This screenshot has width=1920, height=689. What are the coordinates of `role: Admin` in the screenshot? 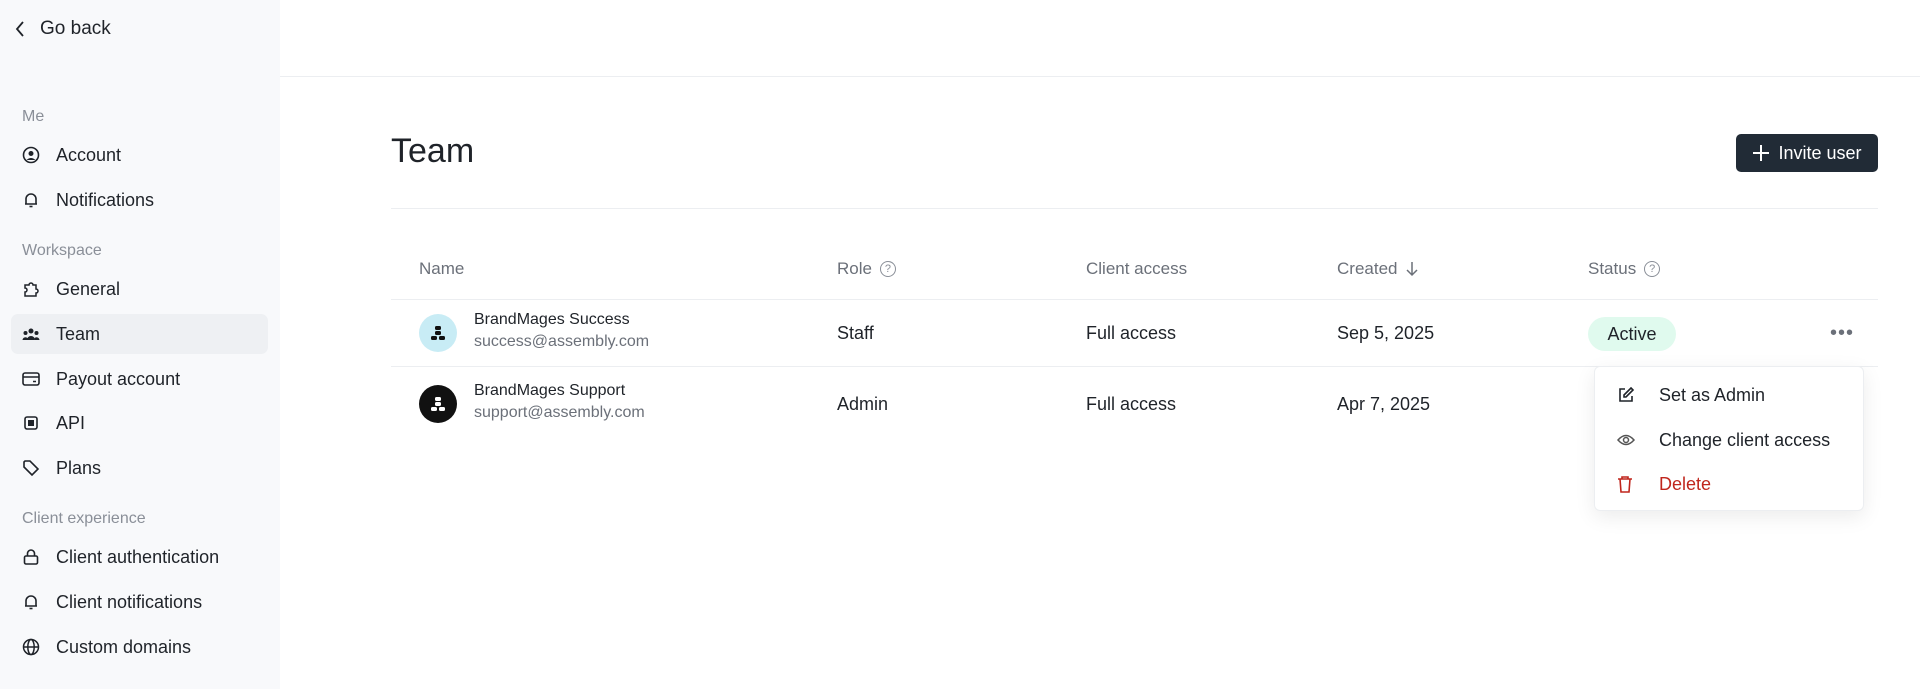 It's located at (863, 404).